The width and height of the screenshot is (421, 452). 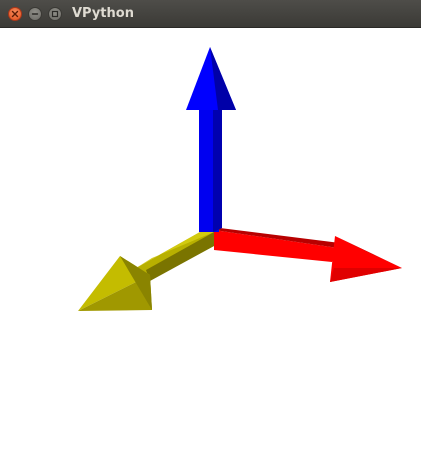 I want to click on maximize-button, so click(x=55, y=14).